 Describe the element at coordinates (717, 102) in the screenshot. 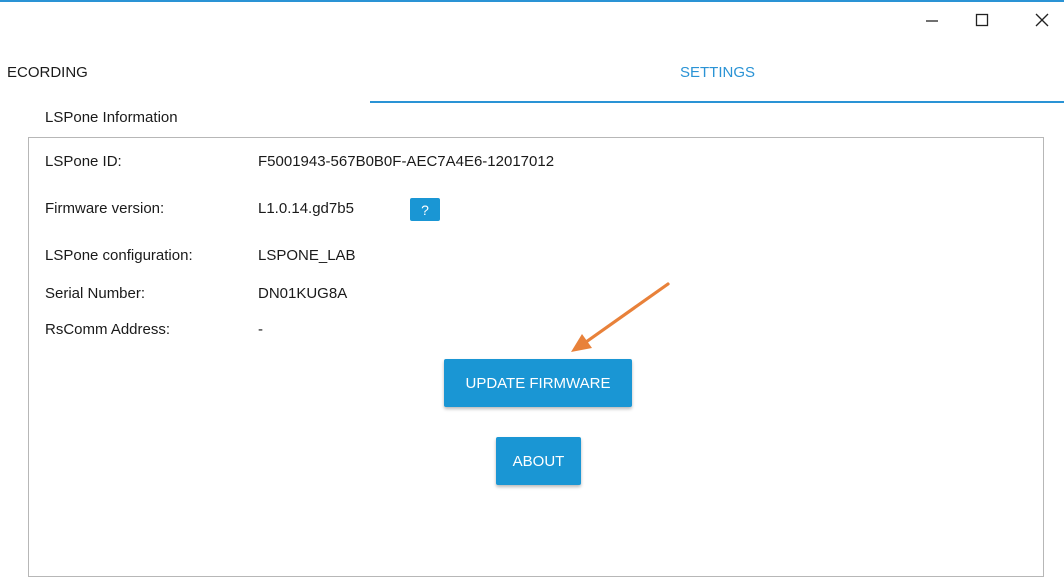

I see `active-tab-indicator` at that location.